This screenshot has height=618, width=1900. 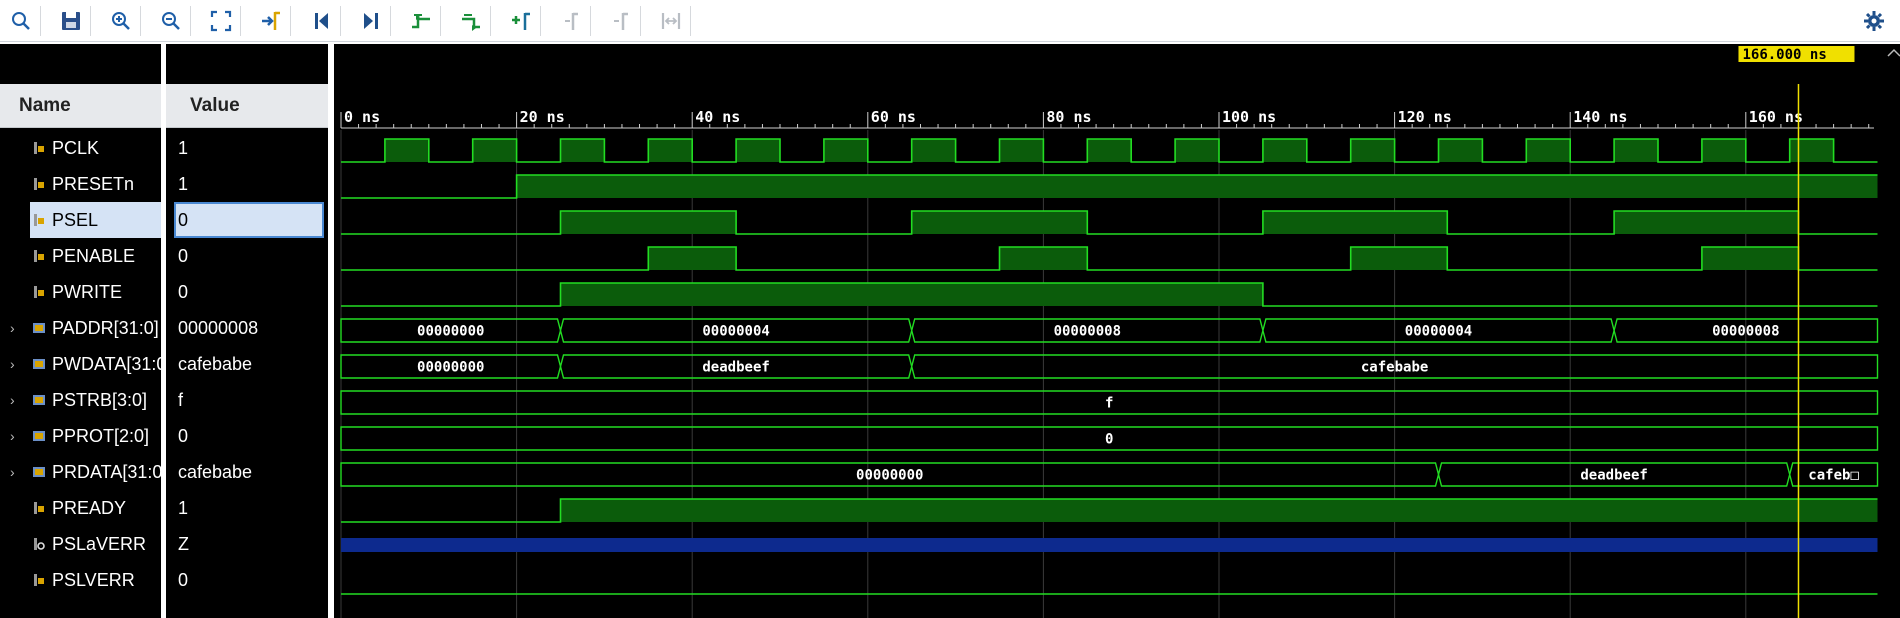 What do you see at coordinates (1784, 55) in the screenshot?
I see `cursor-time-label: 166.000 ns` at bounding box center [1784, 55].